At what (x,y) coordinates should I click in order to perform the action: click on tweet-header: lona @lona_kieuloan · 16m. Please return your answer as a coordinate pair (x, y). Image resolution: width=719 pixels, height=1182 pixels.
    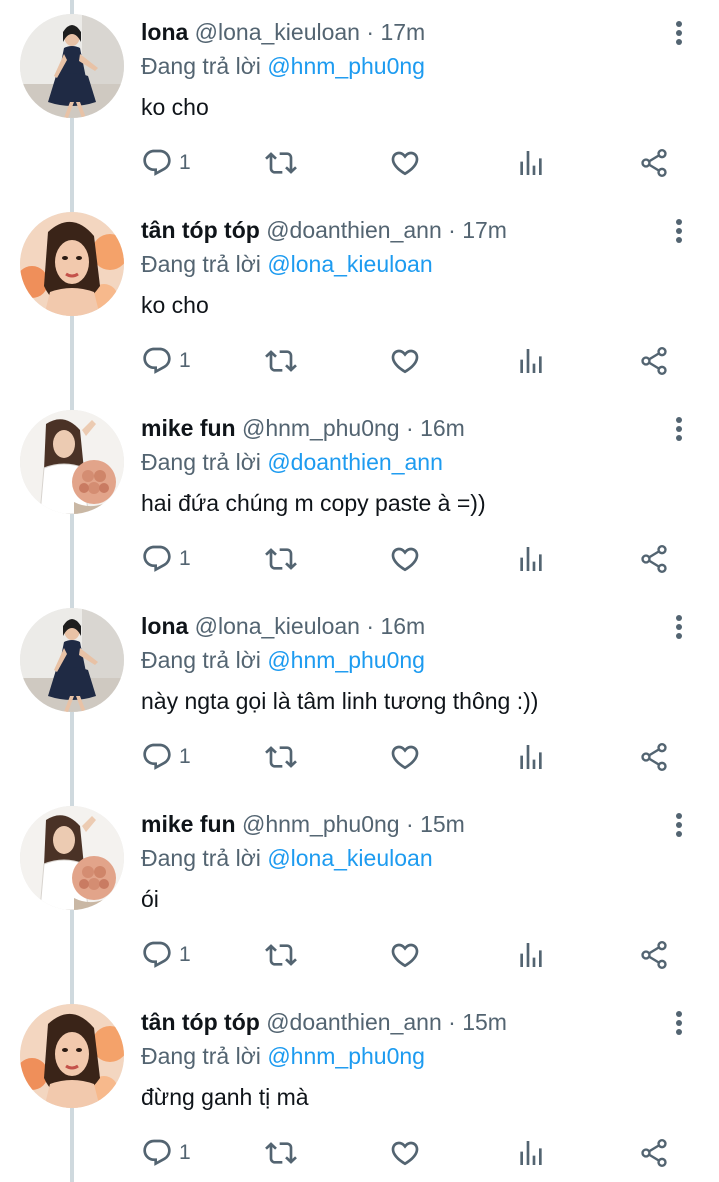
    Looking at the image, I should click on (283, 626).